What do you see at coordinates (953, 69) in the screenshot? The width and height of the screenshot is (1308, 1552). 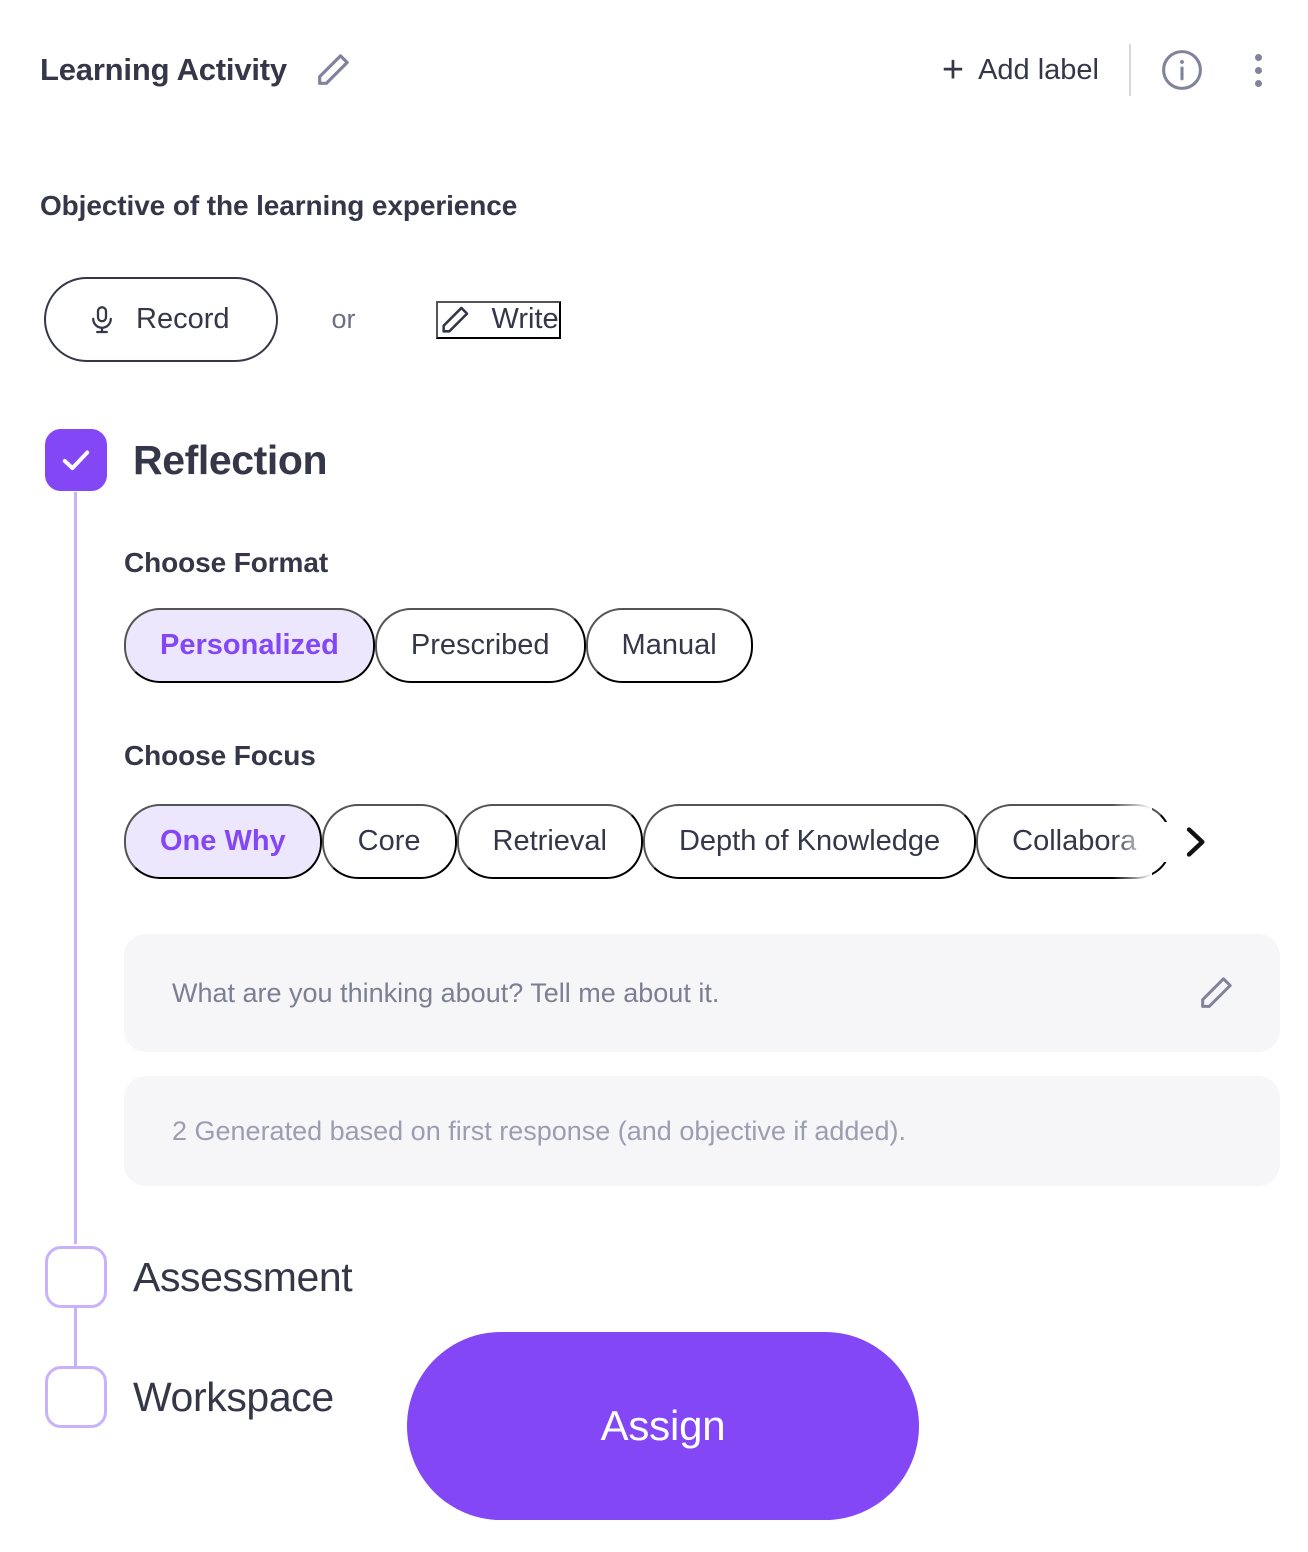 I see `plus-icon: +` at bounding box center [953, 69].